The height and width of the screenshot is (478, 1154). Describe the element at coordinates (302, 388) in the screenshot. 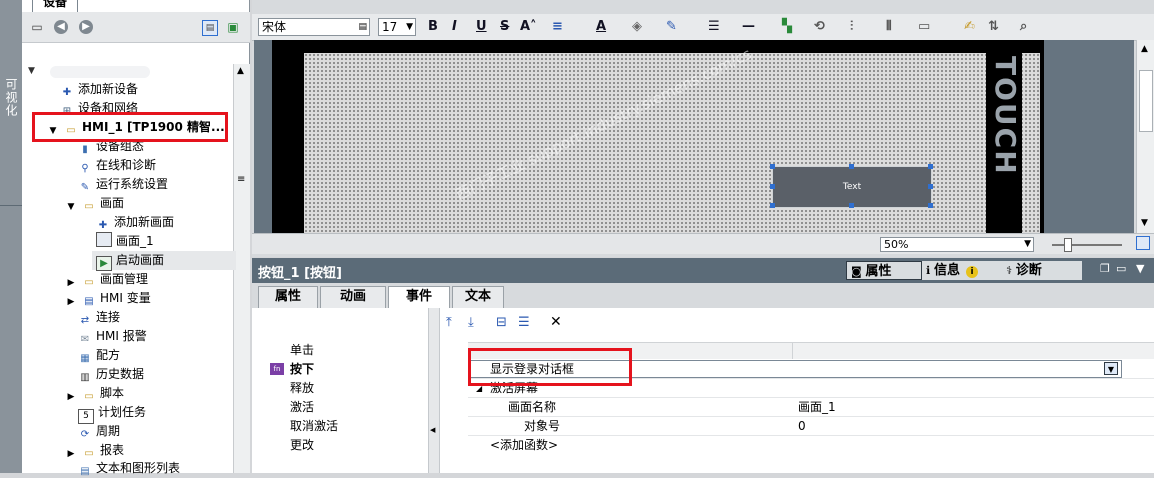

I see `event-release: 释放` at that location.